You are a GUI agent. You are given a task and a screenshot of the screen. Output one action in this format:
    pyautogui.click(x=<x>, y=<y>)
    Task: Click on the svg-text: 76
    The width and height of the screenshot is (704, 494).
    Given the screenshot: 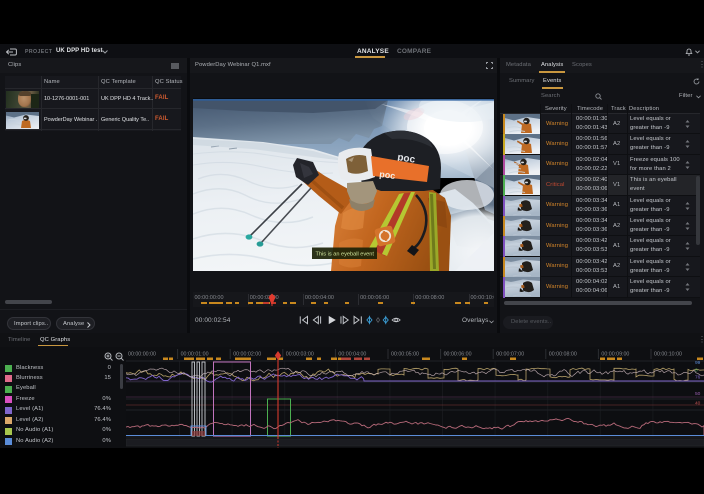 What is the action you would take?
    pyautogui.click(x=698, y=378)
    